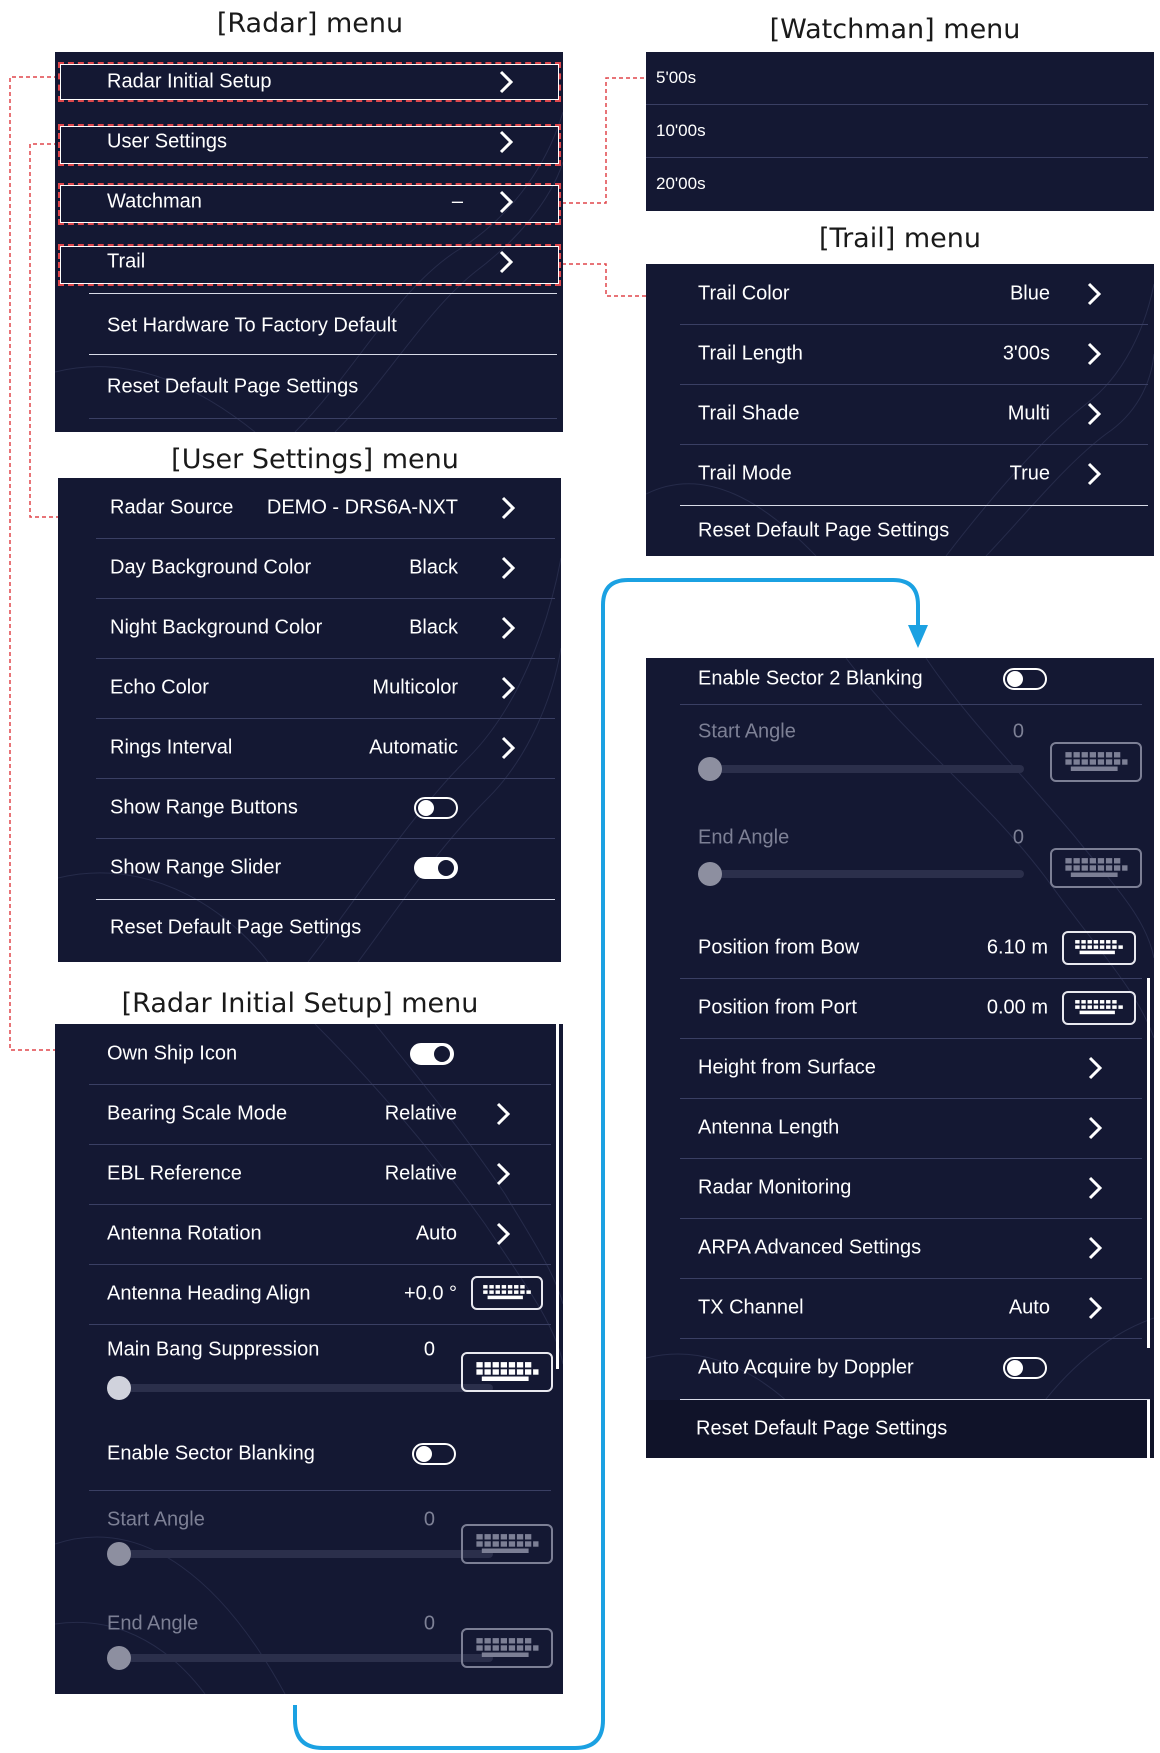 Image resolution: width=1160 pixels, height=1753 pixels. What do you see at coordinates (900, 414) in the screenshot?
I see `trail-shade-row: Trail Shade Multi` at bounding box center [900, 414].